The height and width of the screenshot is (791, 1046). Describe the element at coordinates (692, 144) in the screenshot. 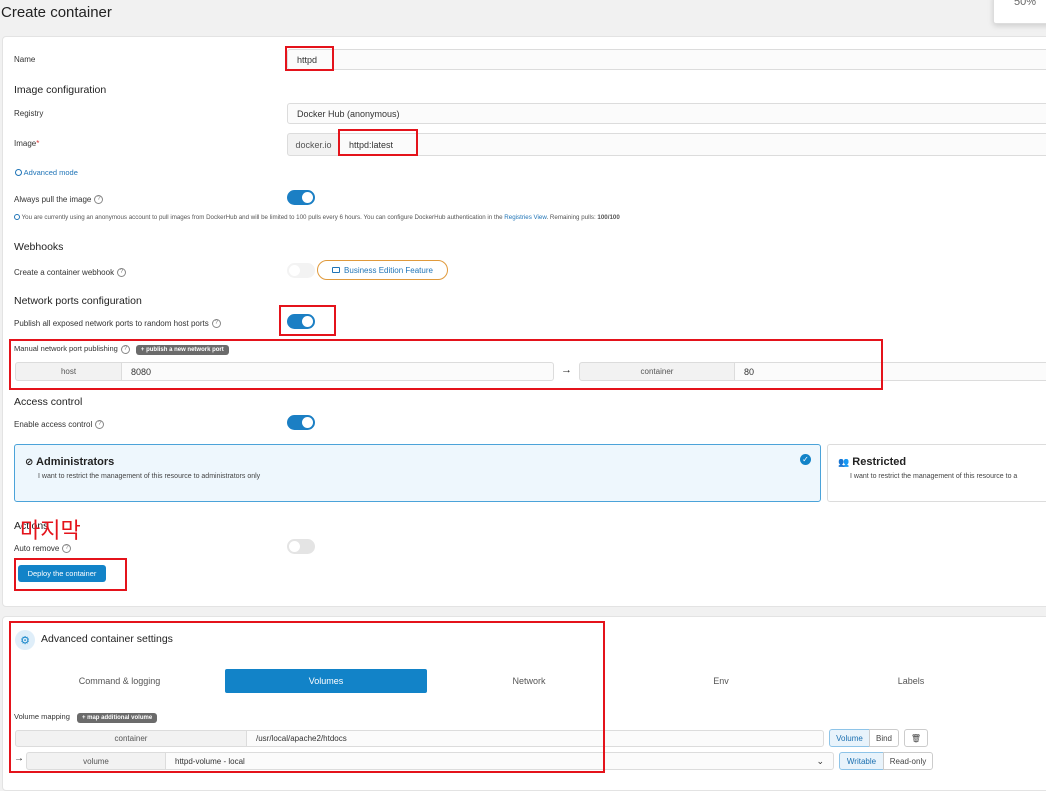

I see `image-input: httpd:latest` at that location.